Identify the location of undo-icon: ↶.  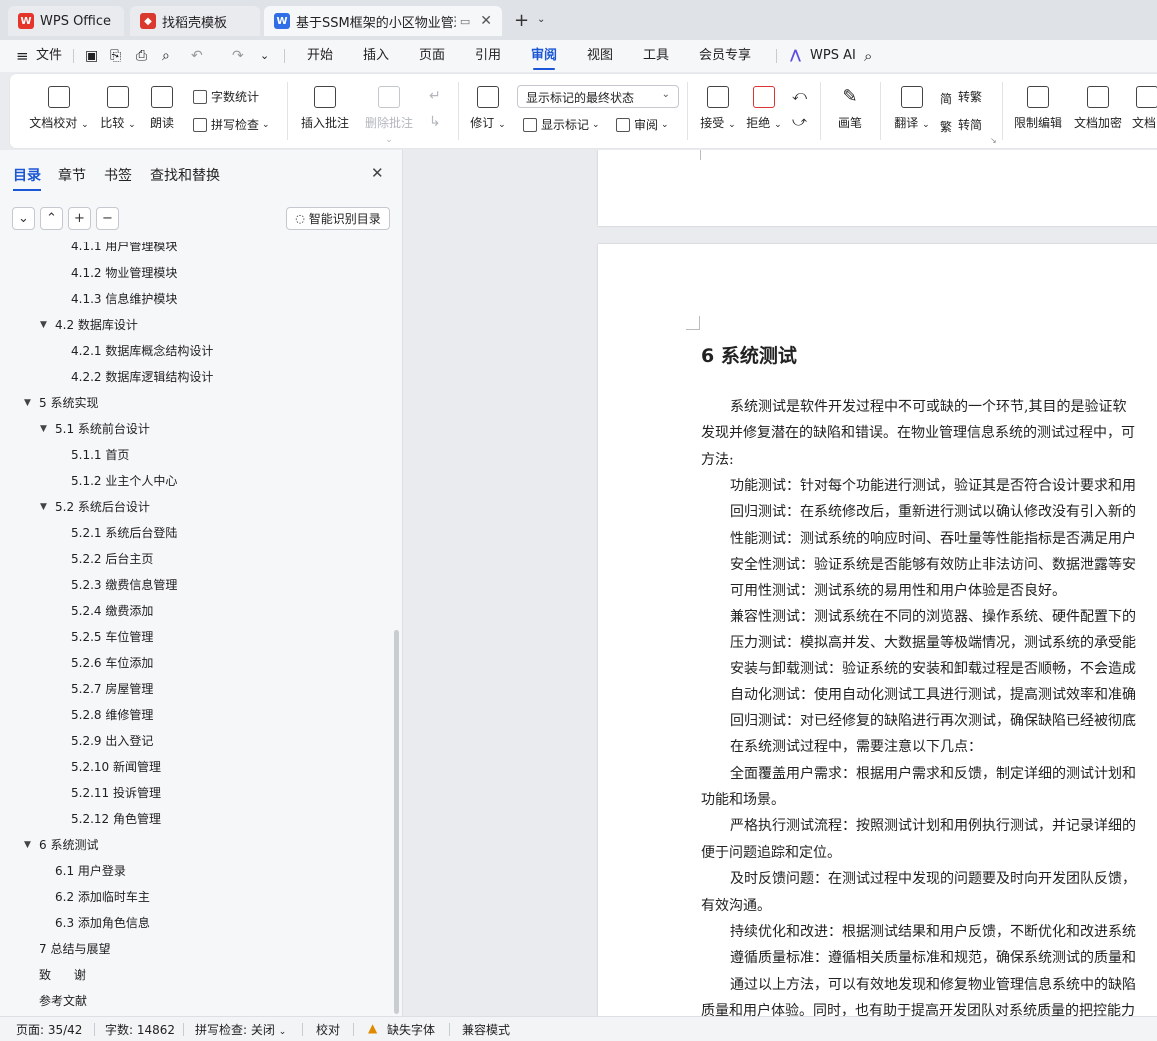
(197, 56).